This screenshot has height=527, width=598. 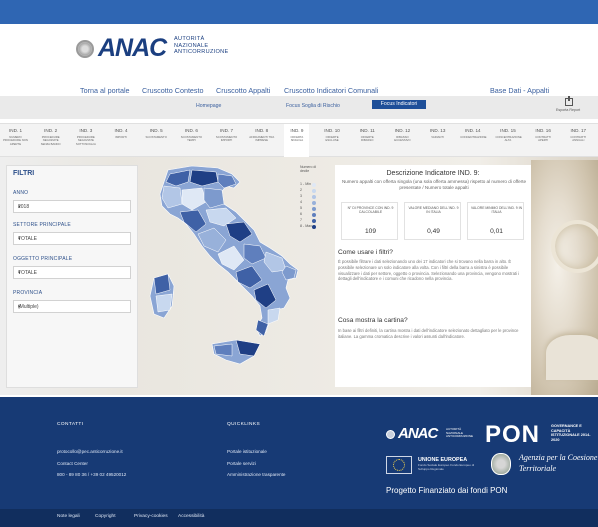 I want to click on footer-link-portale-servizi: Portale servizi, so click(x=241, y=463).